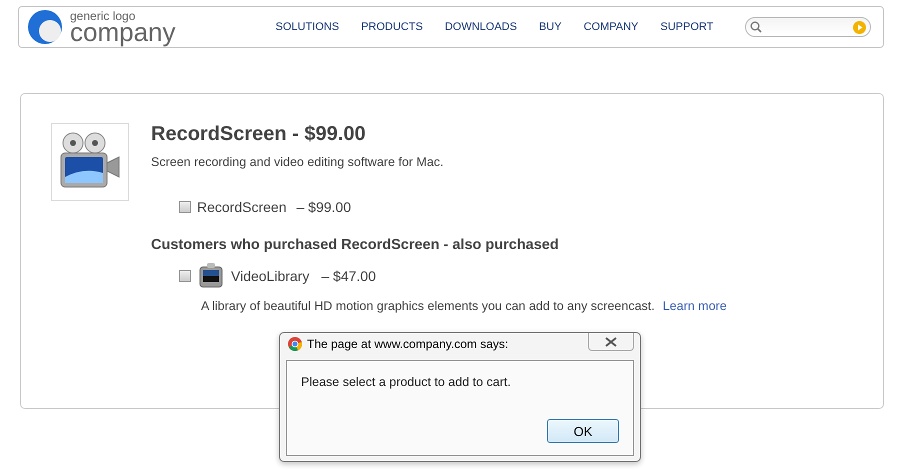  I want to click on nav-link: BUY, so click(550, 27).